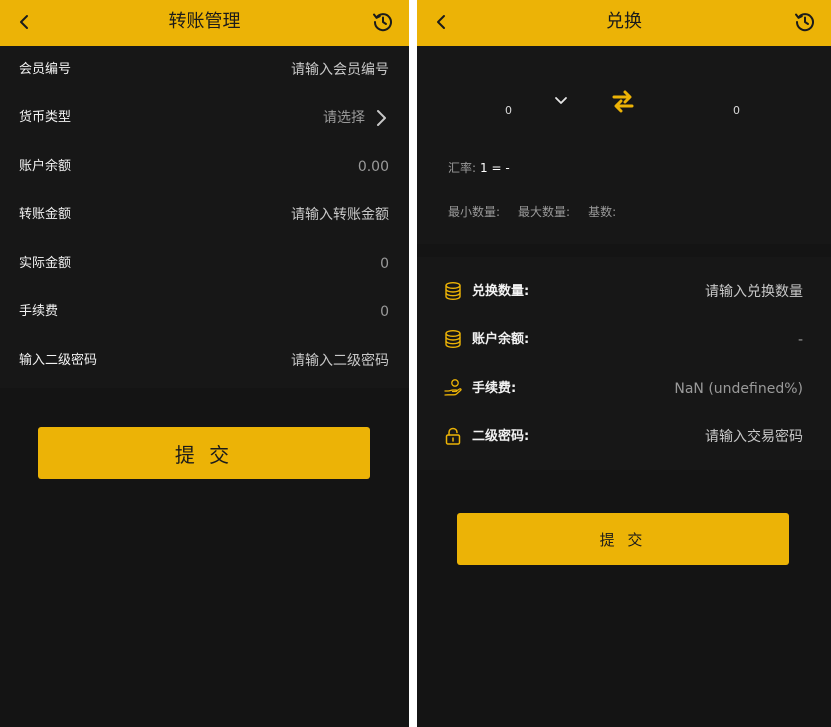 The width and height of the screenshot is (831, 727). Describe the element at coordinates (754, 292) in the screenshot. I see `exchange-quantity-input: 请输入兑换数量` at that location.